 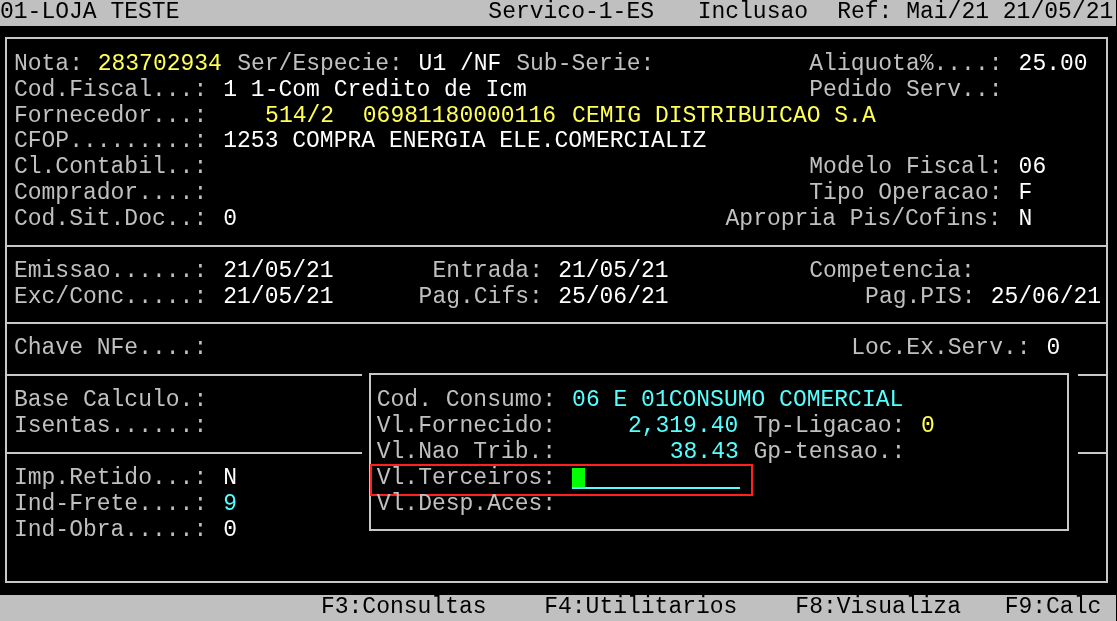 What do you see at coordinates (488, 271) in the screenshot?
I see `field-label: Entrada:` at bounding box center [488, 271].